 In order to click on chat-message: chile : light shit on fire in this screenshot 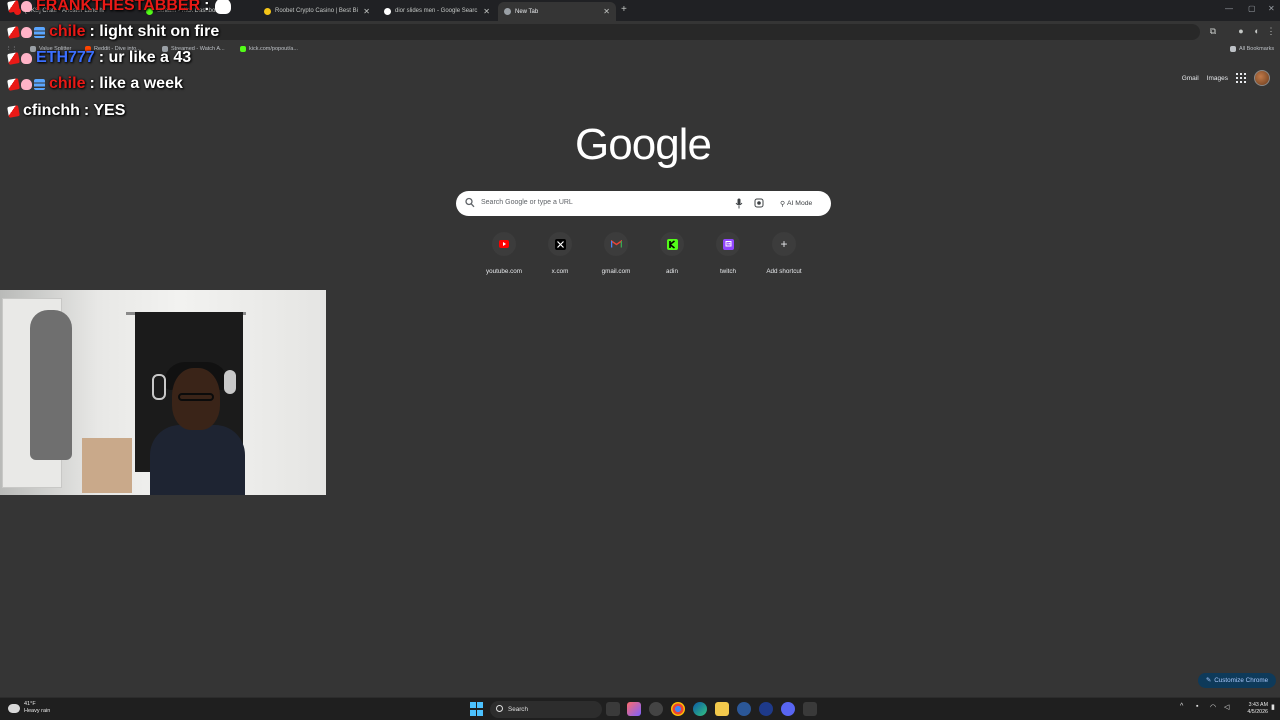, I will do `click(113, 32)`.